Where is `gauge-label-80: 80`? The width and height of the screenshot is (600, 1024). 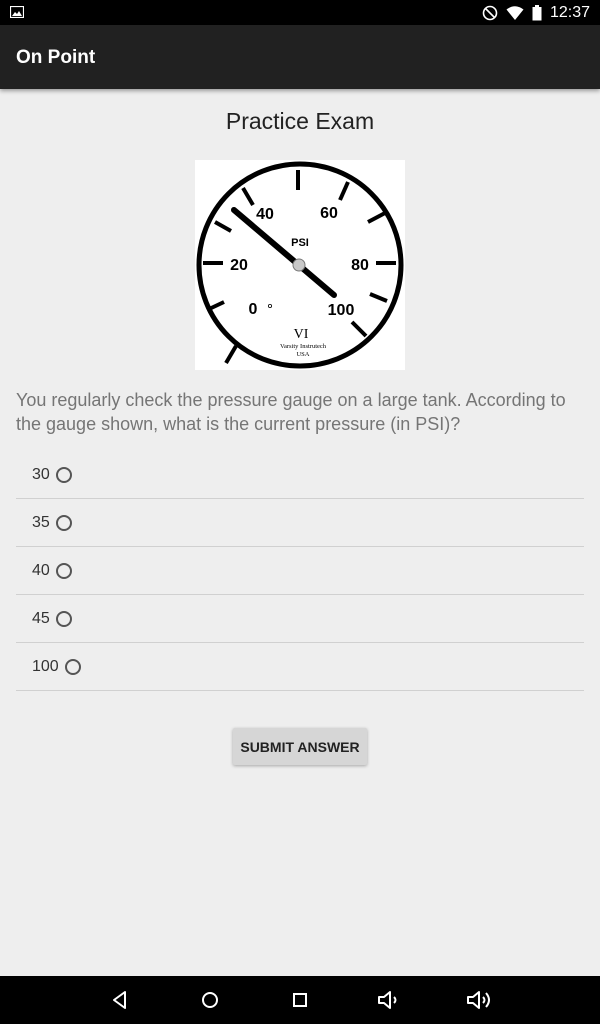 gauge-label-80: 80 is located at coordinates (360, 265).